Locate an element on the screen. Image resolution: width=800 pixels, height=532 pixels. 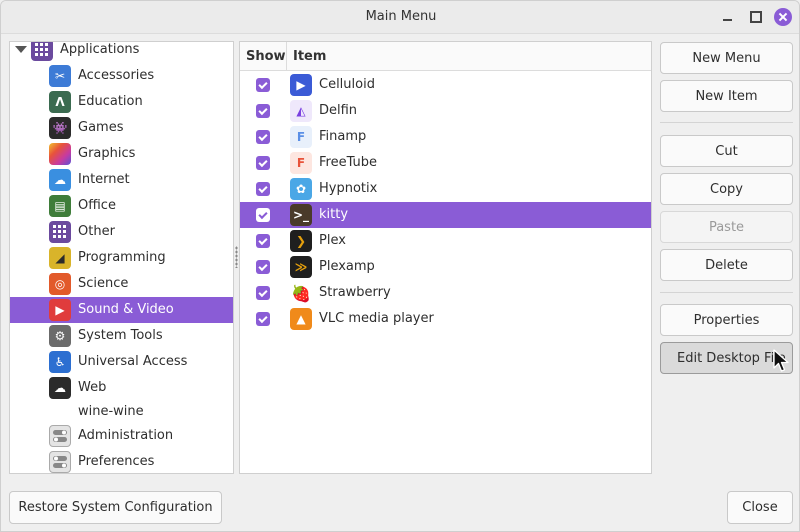
item-label: Delfin is located at coordinates (338, 110).